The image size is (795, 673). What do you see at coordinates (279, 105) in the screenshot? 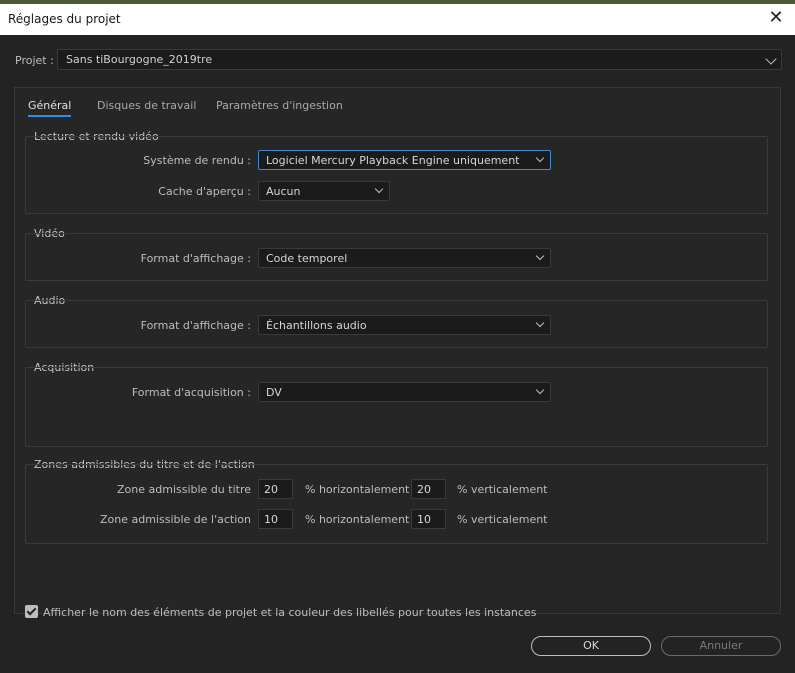
I see `tab-ingest-settings: Paramètres d'ingestion` at bounding box center [279, 105].